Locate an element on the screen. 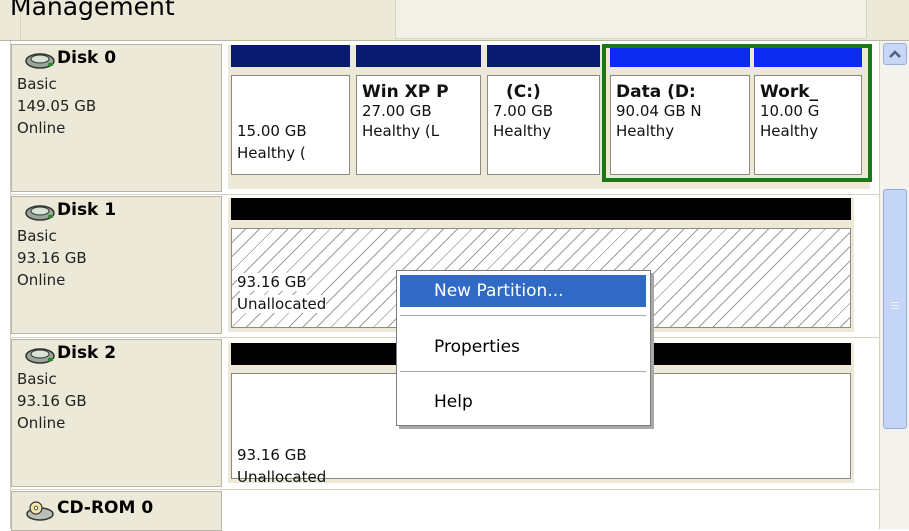  disk-2-info: Disk 2 Basic 93.16 GB Online is located at coordinates (116, 413).